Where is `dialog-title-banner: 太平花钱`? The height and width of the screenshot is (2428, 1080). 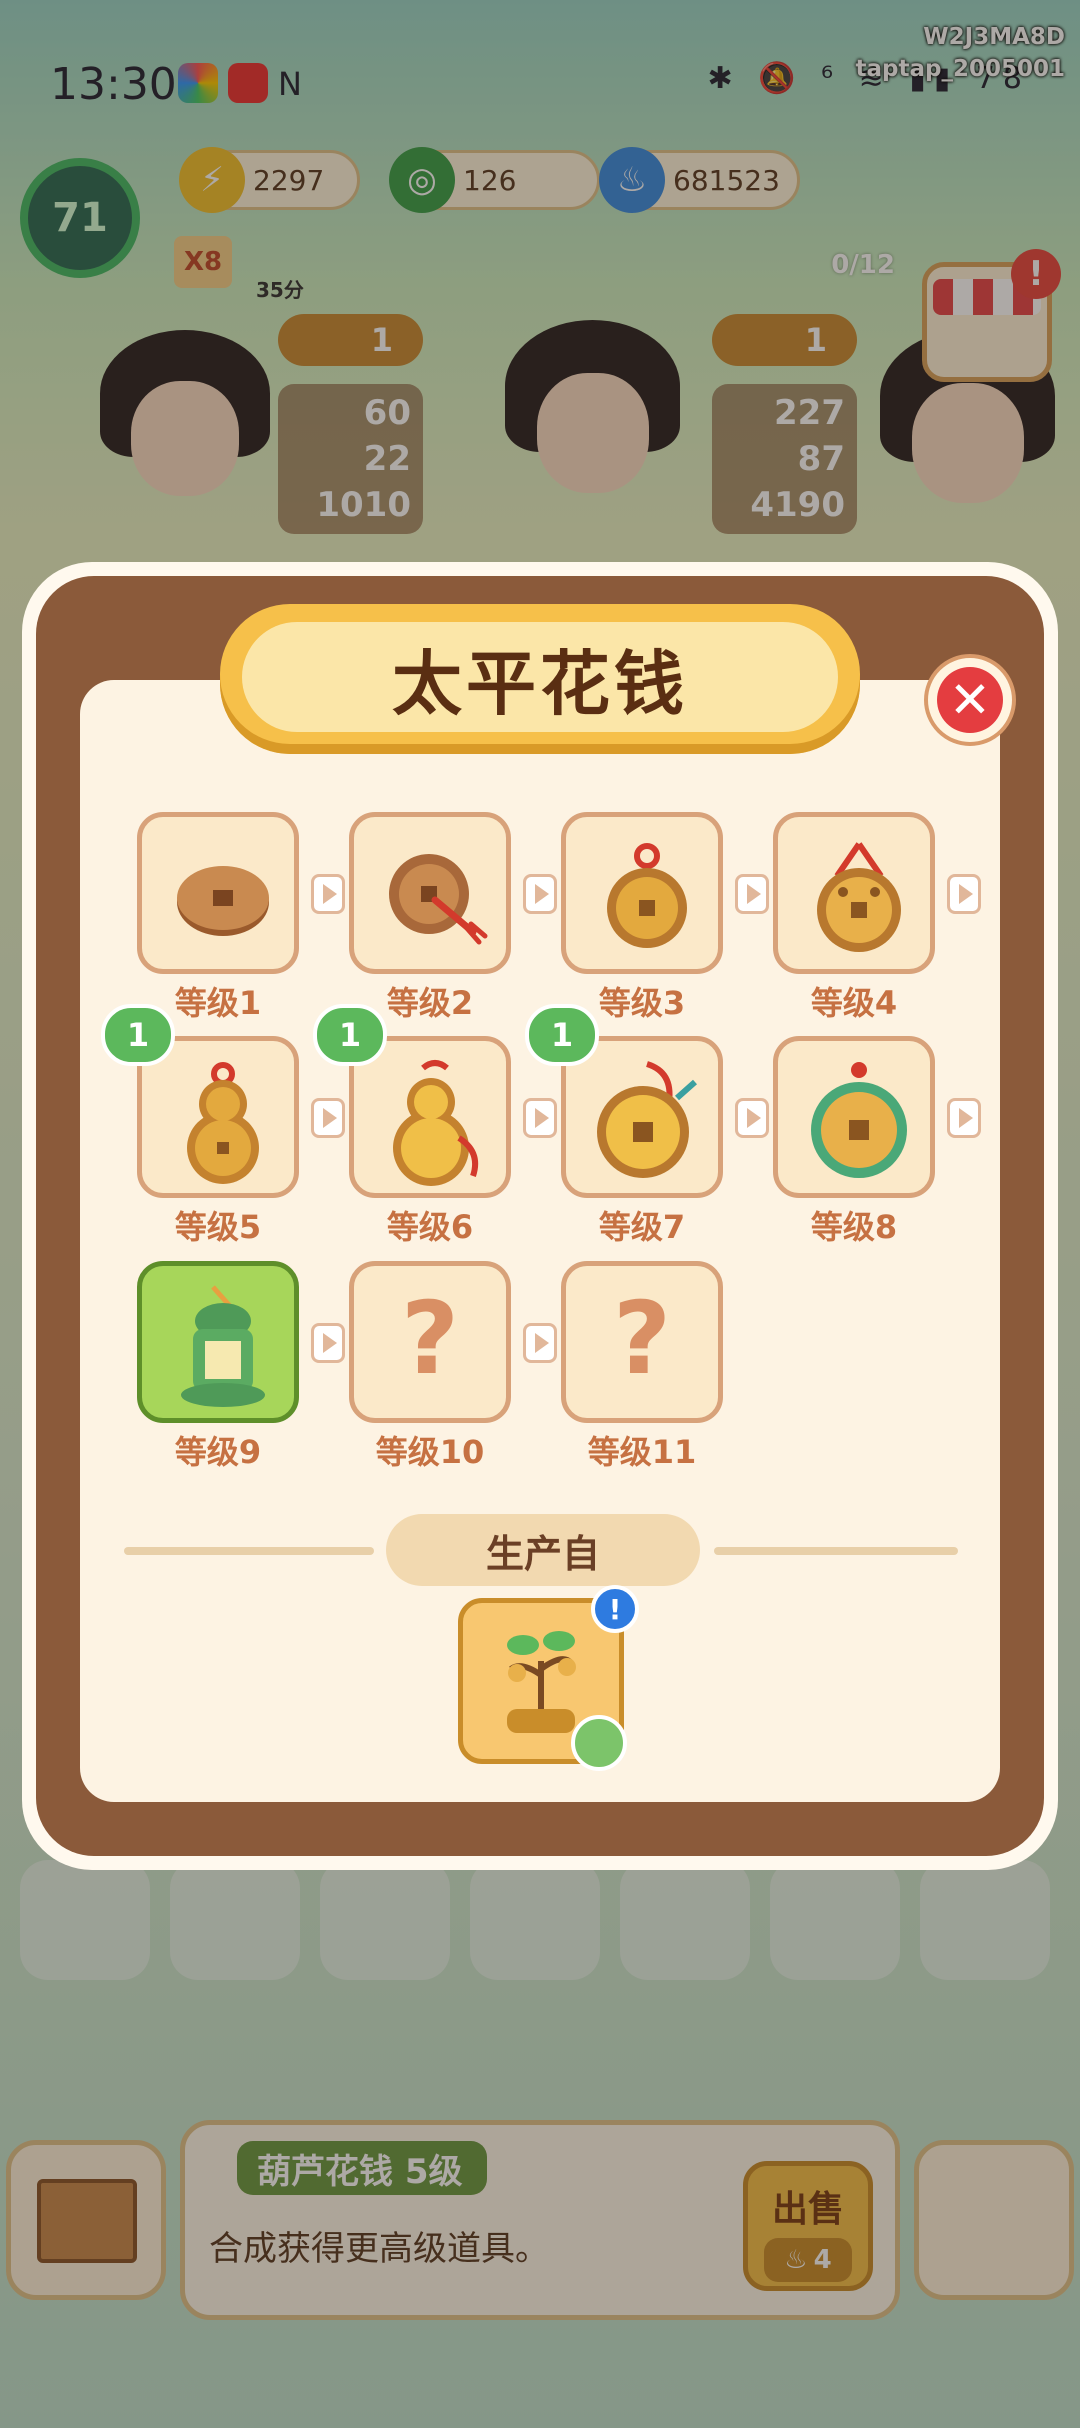
dialog-title-banner: 太平花钱 is located at coordinates (540, 679).